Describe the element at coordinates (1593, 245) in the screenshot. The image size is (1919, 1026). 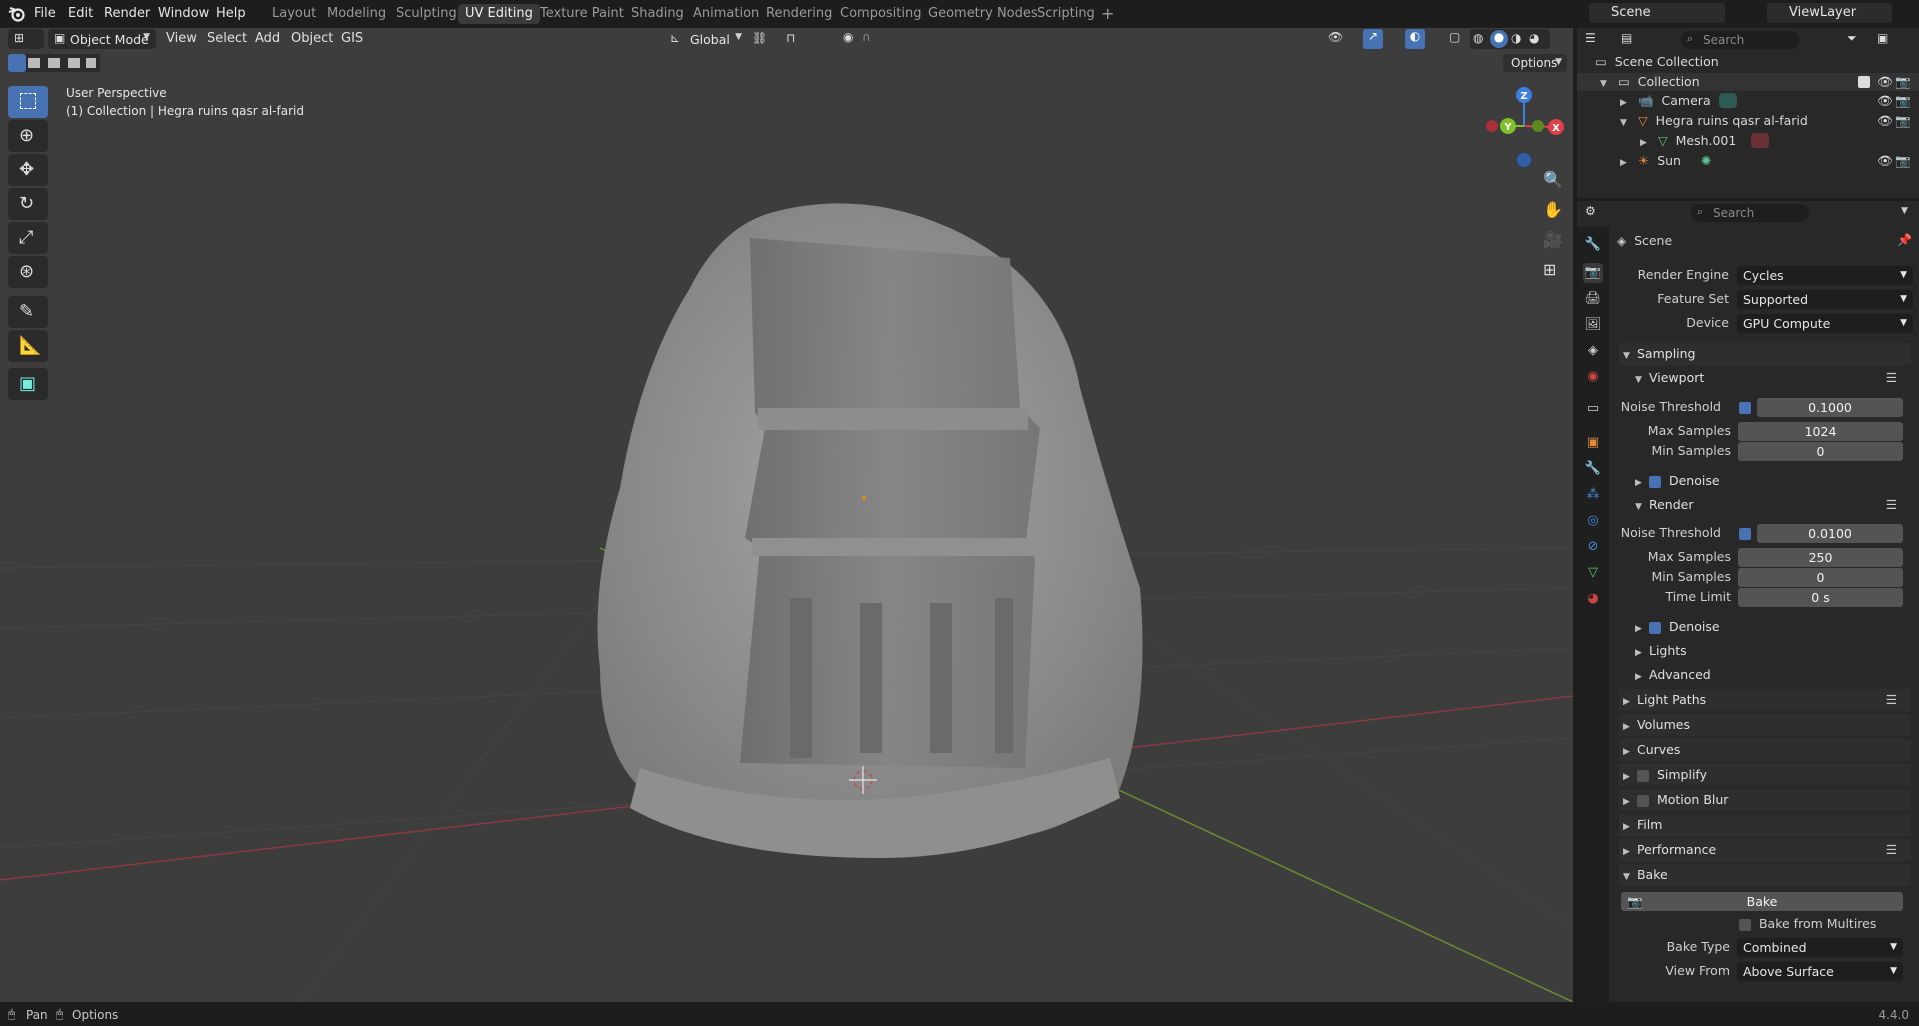
I see `tool-tab-icon: 🔧` at that location.